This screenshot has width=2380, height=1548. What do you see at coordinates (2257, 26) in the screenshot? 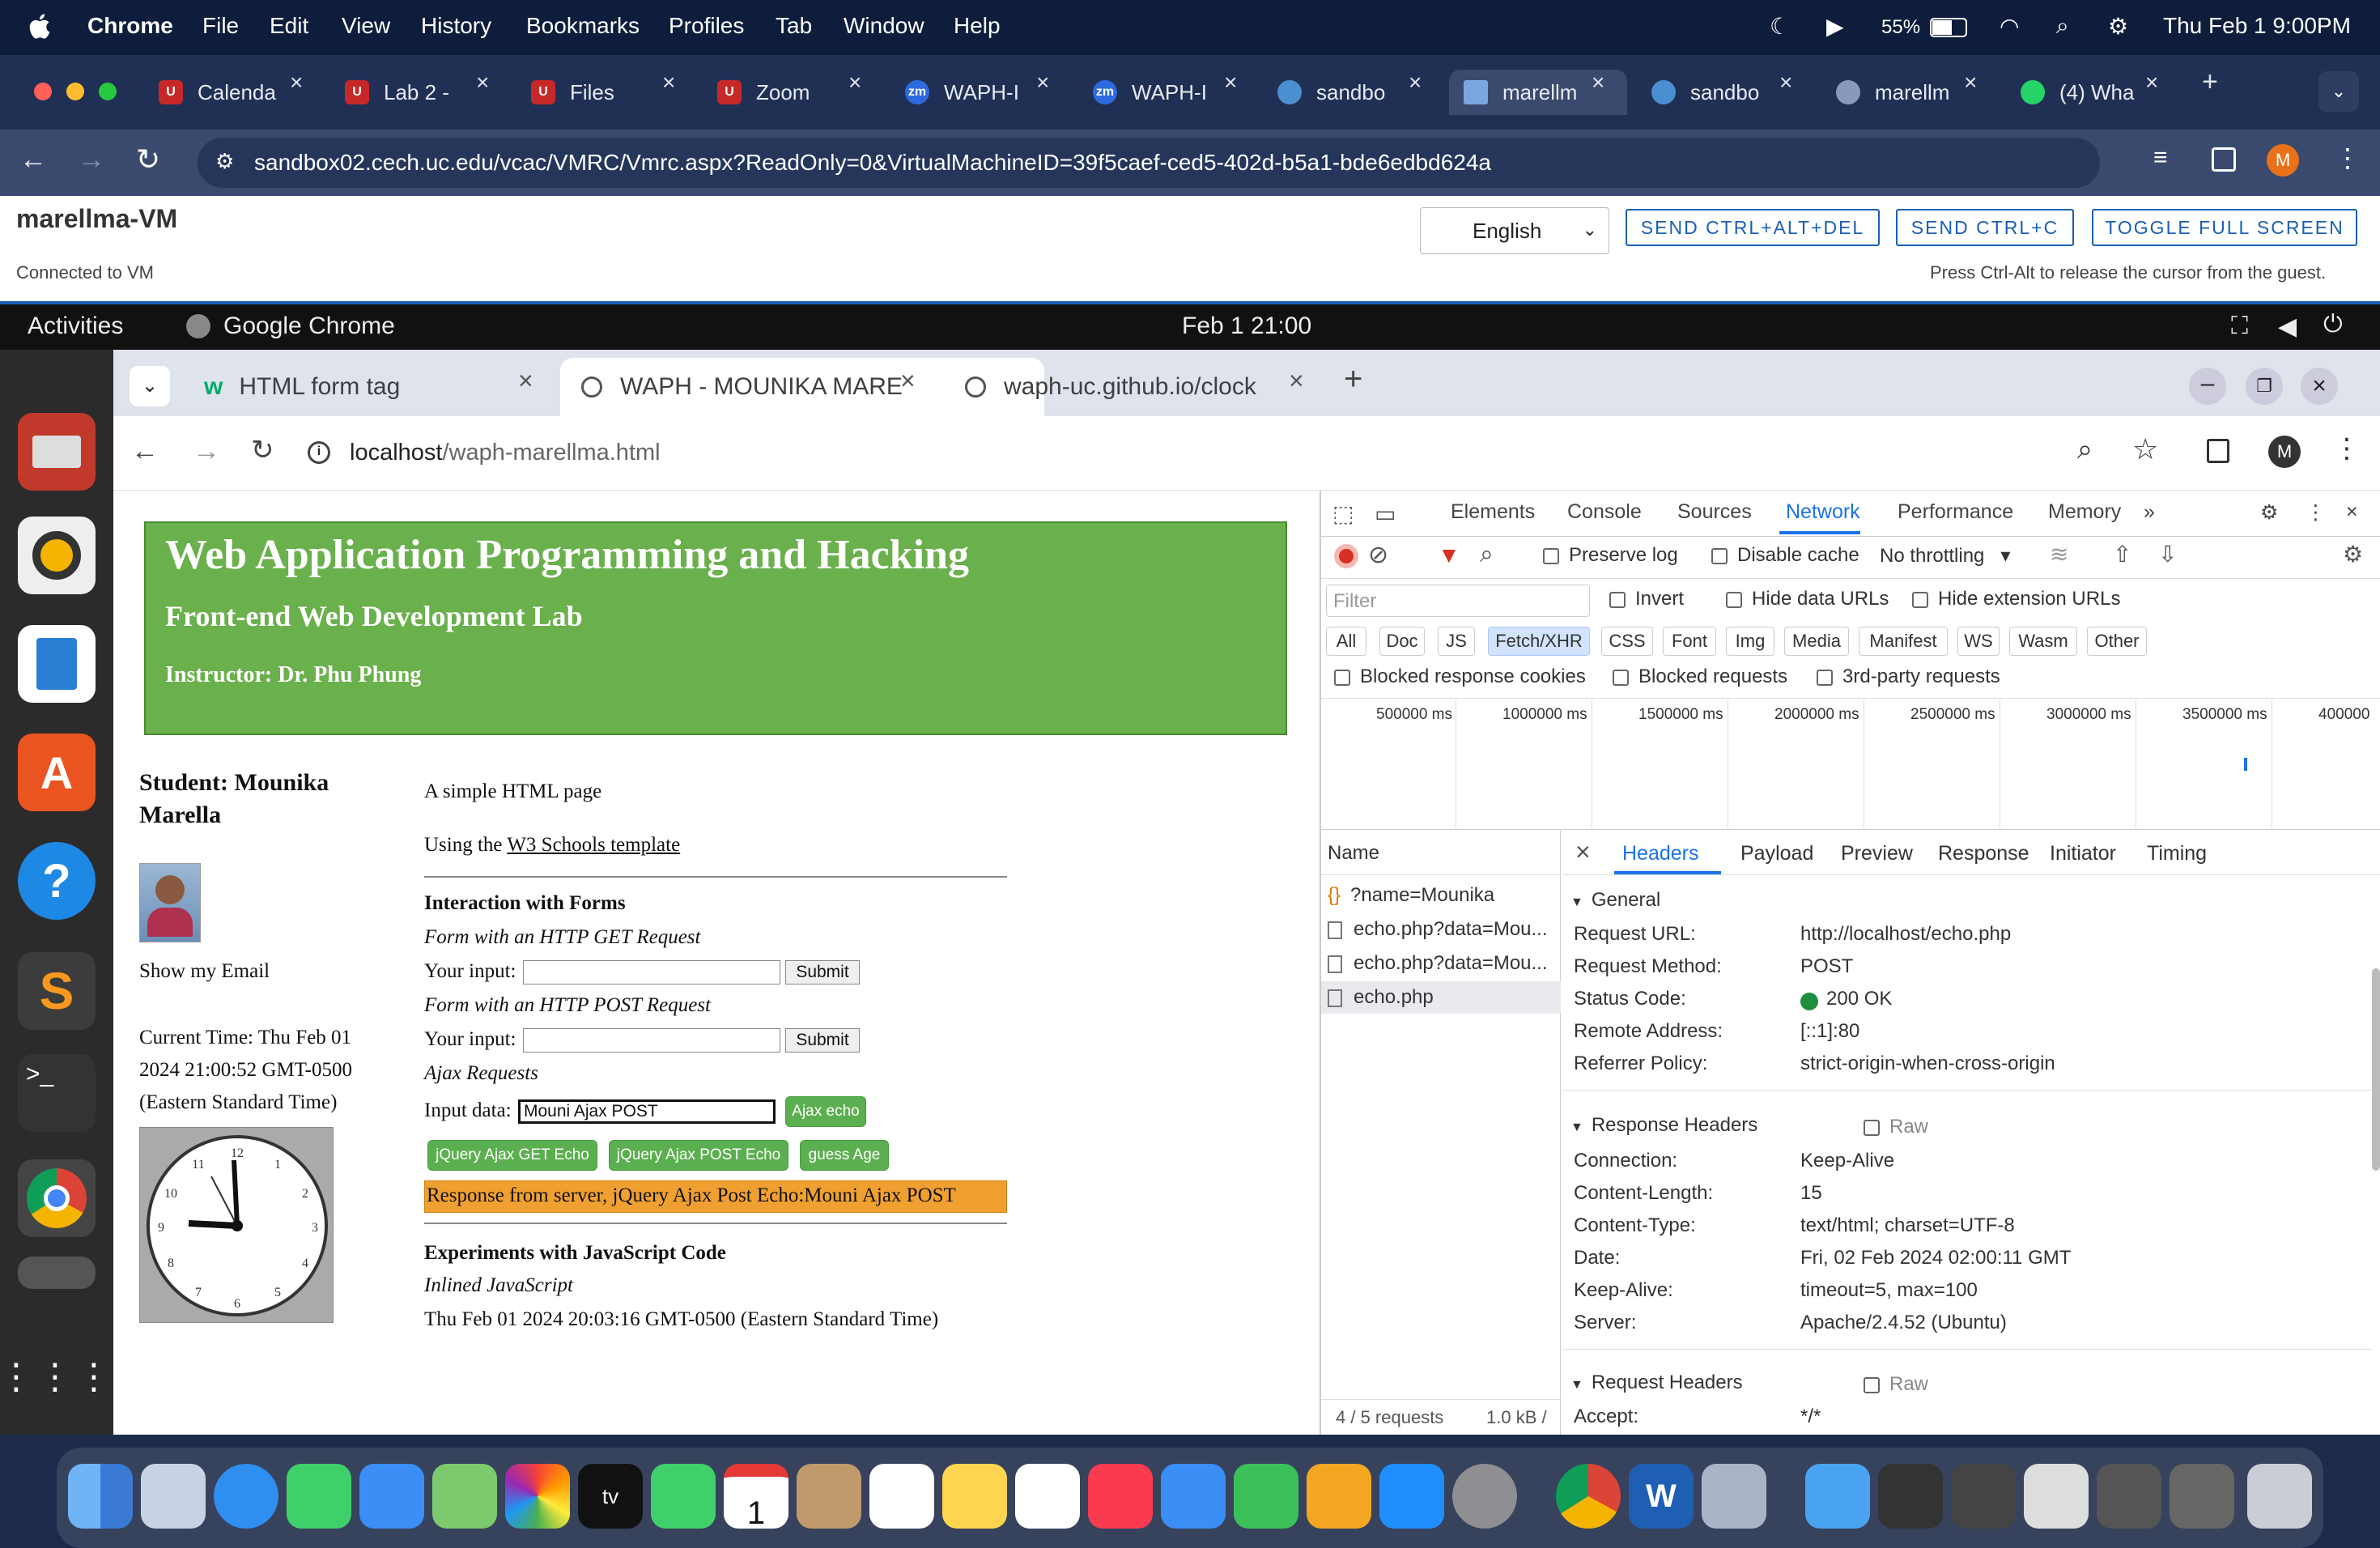
I see `menubar-clock: Thu Feb 1 9:00PM` at bounding box center [2257, 26].